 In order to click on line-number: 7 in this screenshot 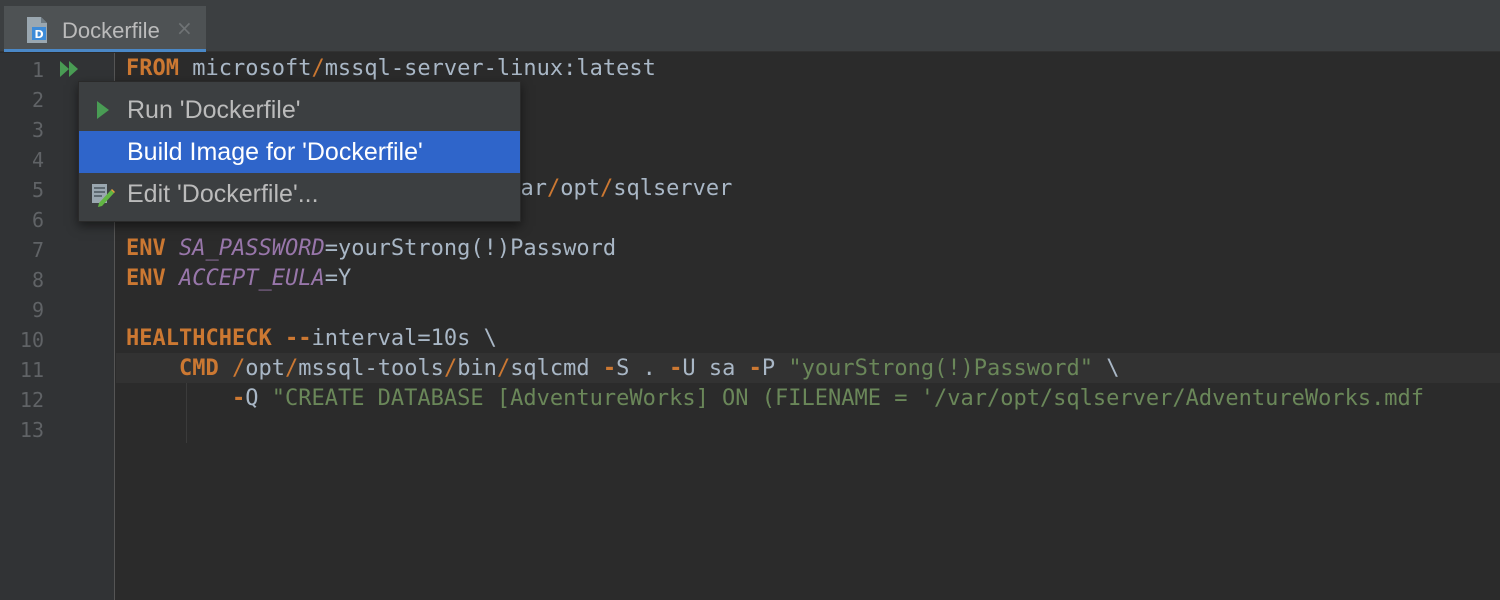, I will do `click(37, 250)`.